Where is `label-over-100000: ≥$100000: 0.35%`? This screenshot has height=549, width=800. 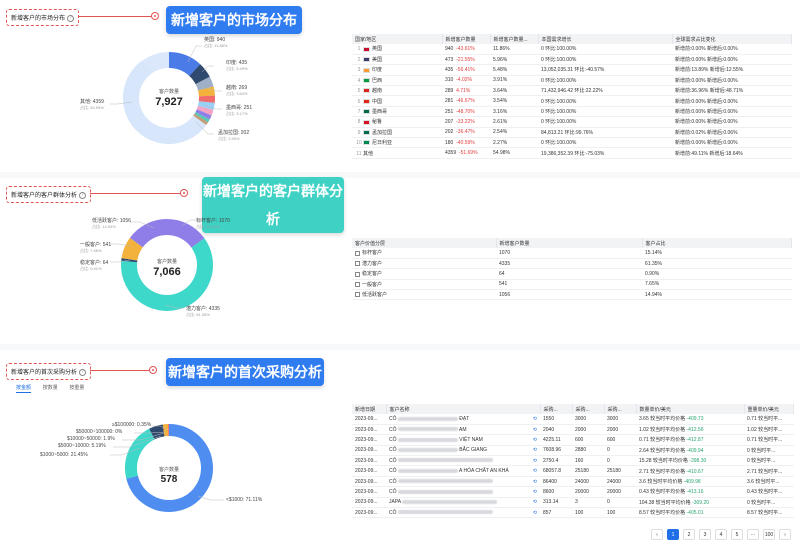
label-over-100000: ≥$100000: 0.35% is located at coordinates (132, 425).